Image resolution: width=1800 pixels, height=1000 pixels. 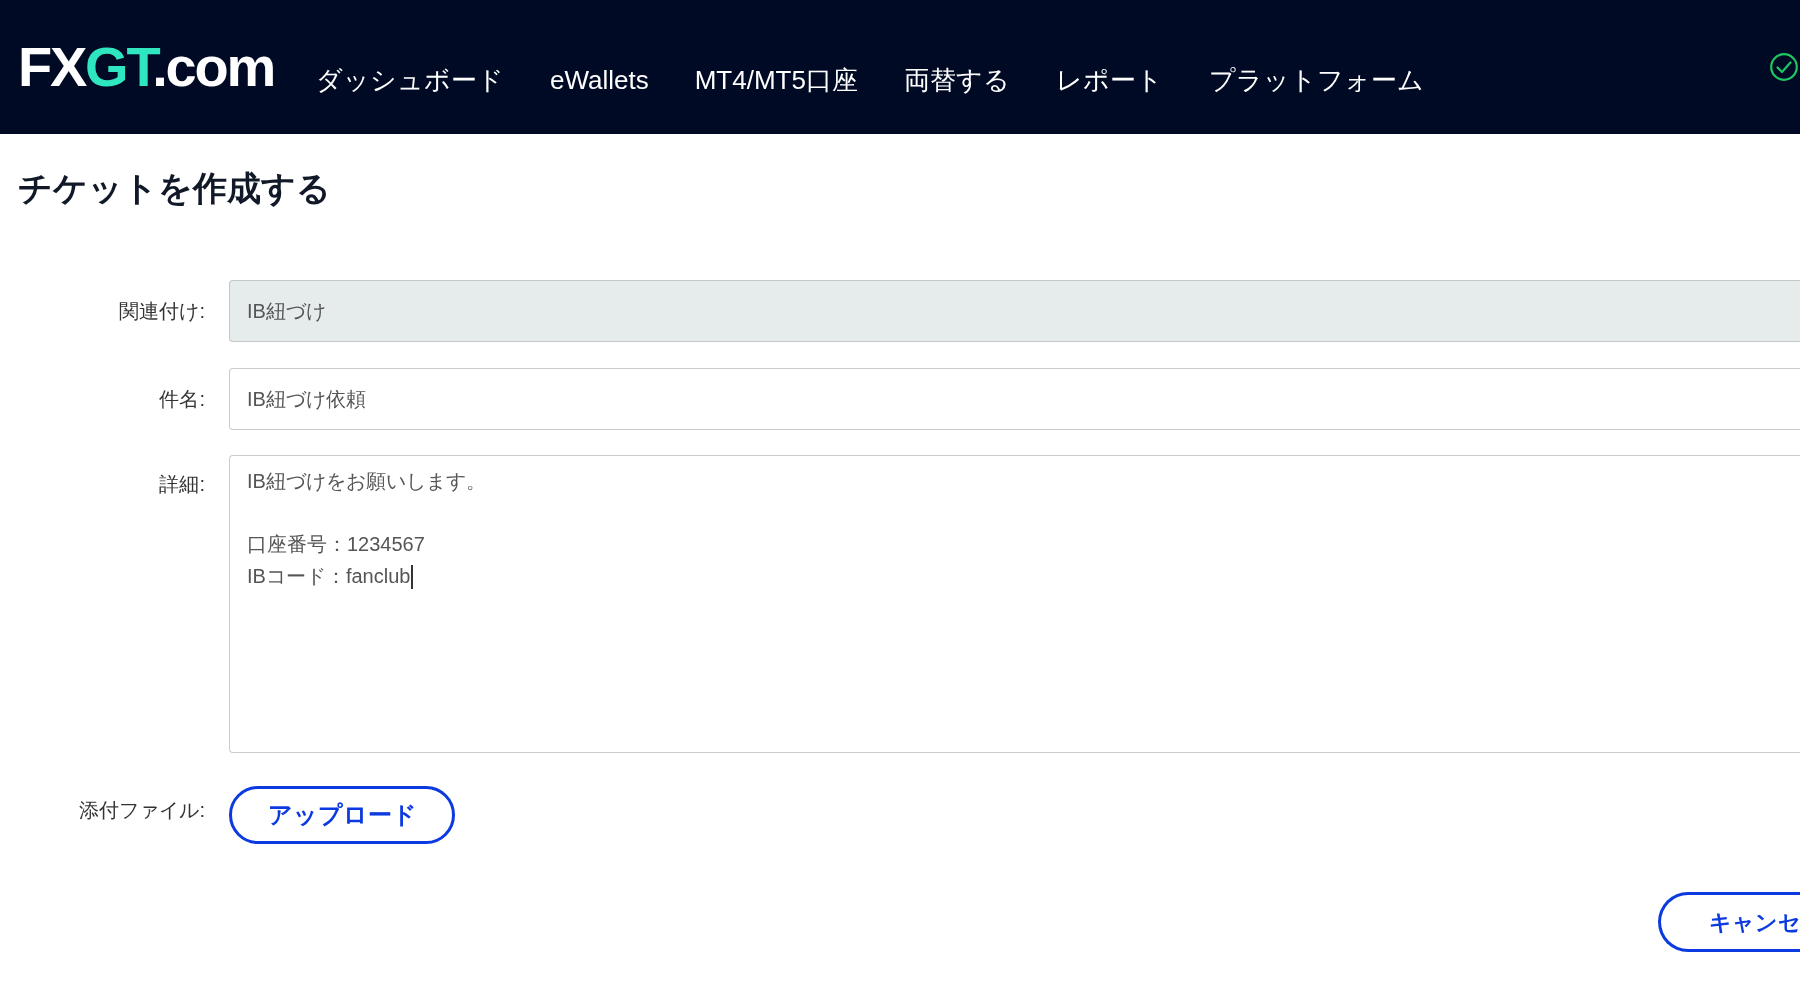 I want to click on page-title: チケットを作成する, so click(x=175, y=188).